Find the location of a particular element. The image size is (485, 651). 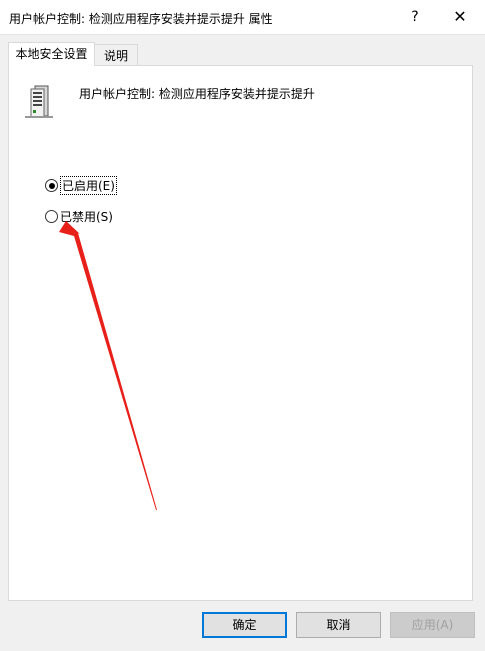

policy-name: 用户帐户控制: 检测应用程序安装并提示提升 is located at coordinates (197, 94).